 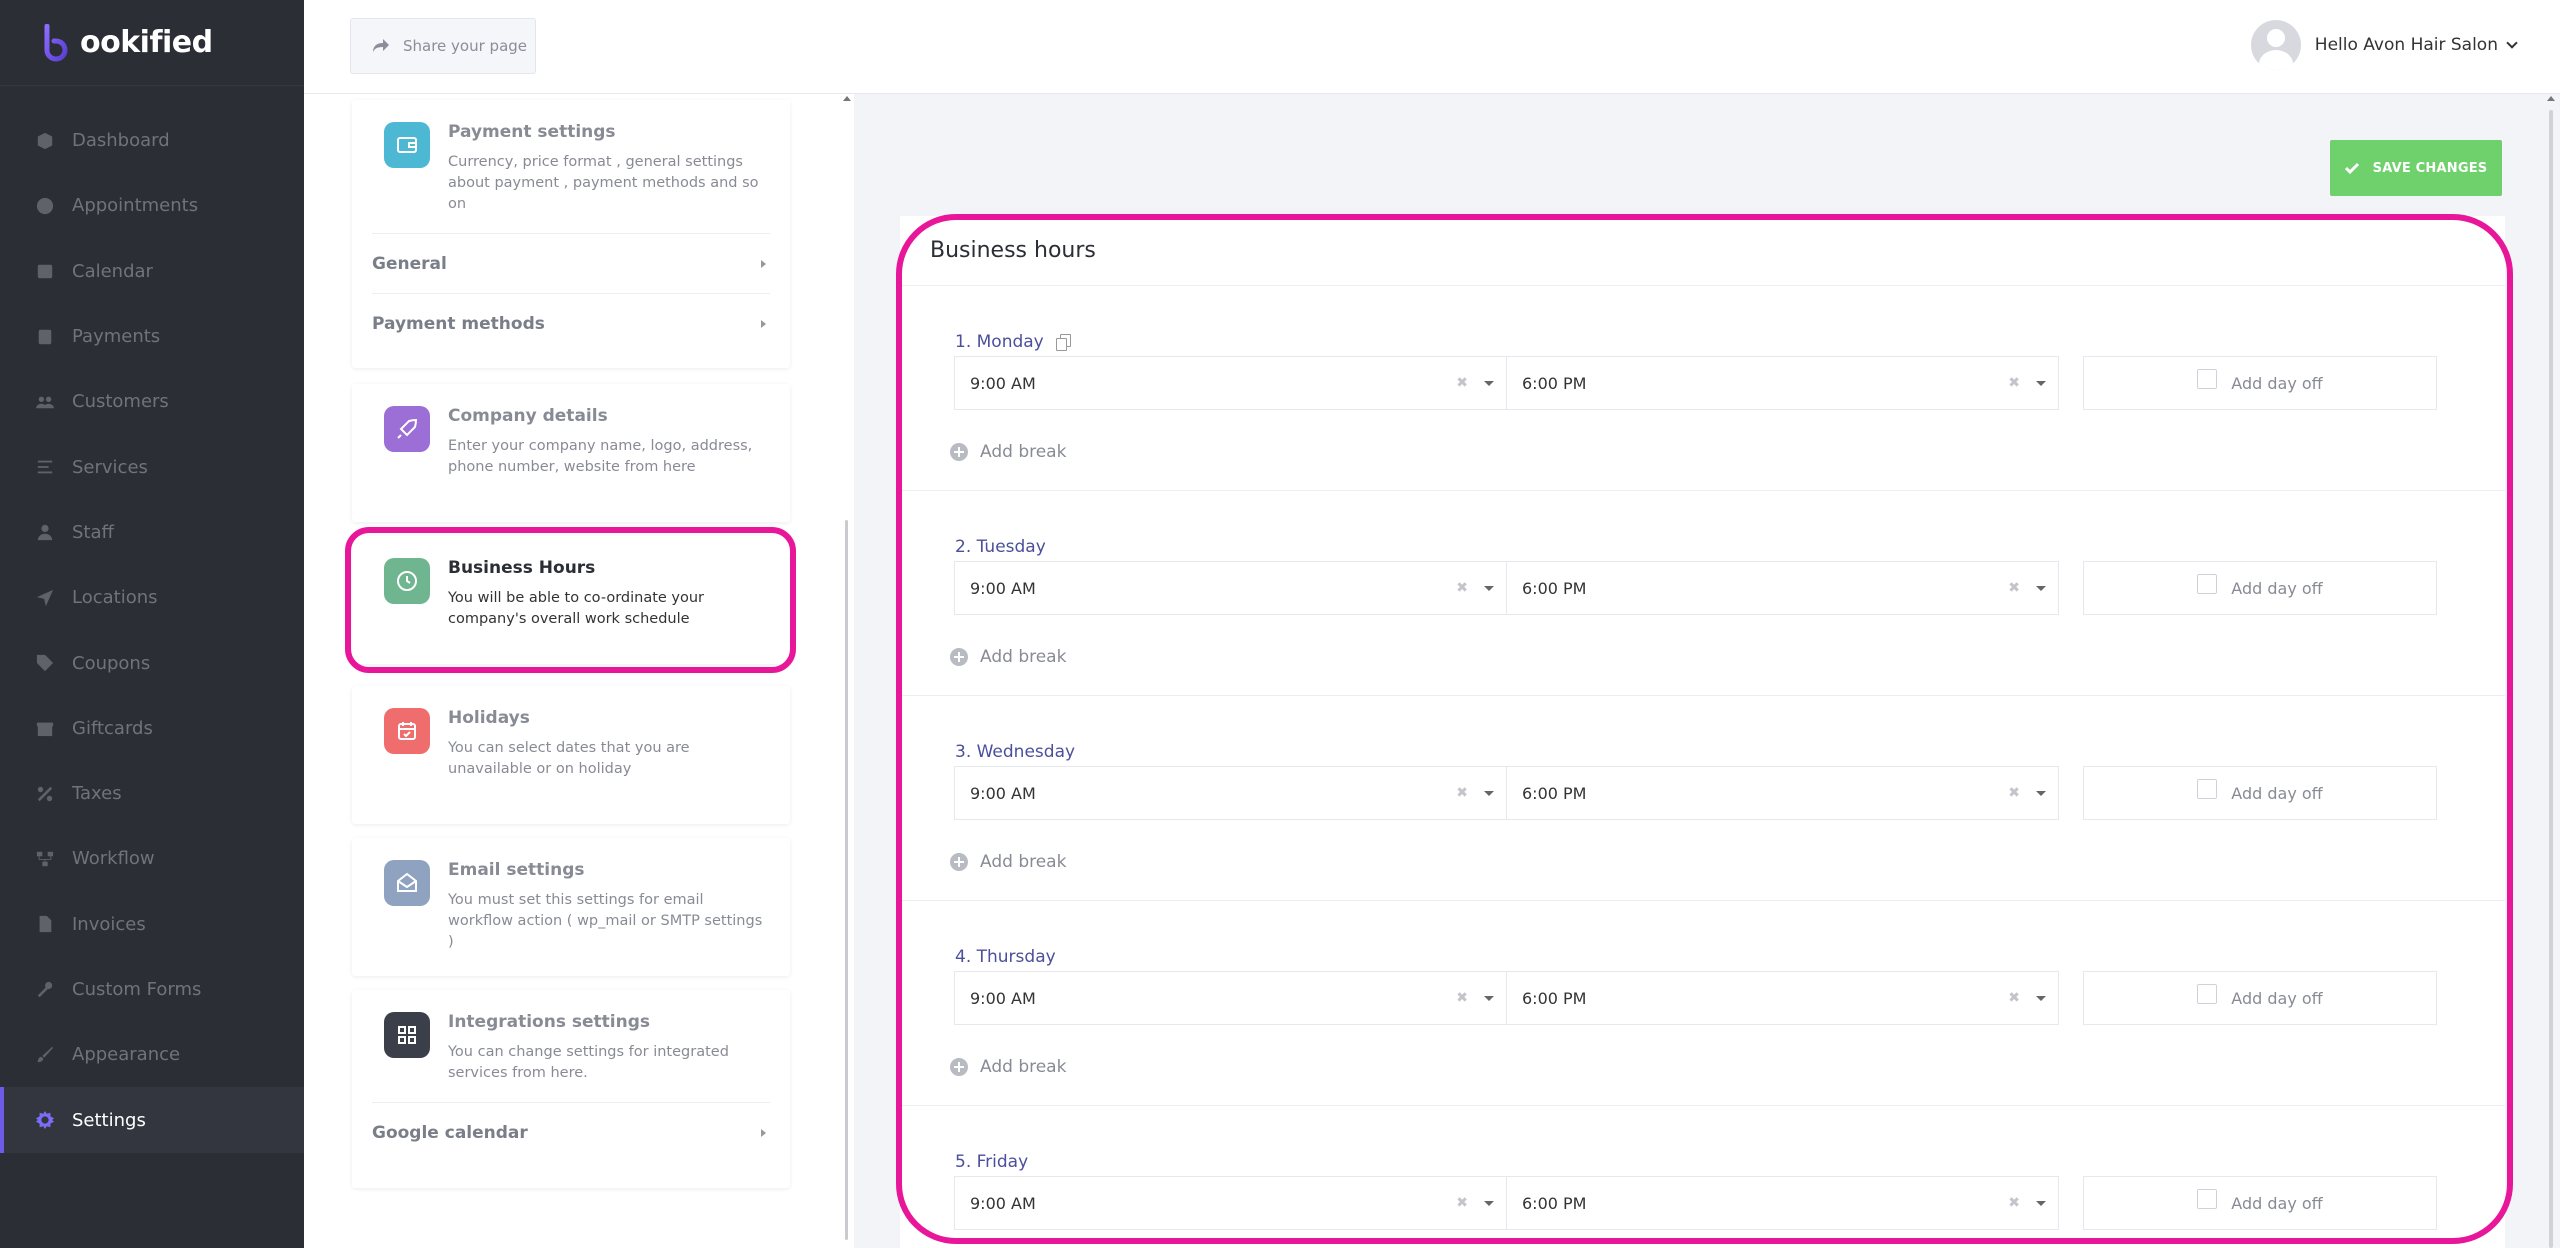 What do you see at coordinates (45, 141) in the screenshot?
I see `cube-icon` at bounding box center [45, 141].